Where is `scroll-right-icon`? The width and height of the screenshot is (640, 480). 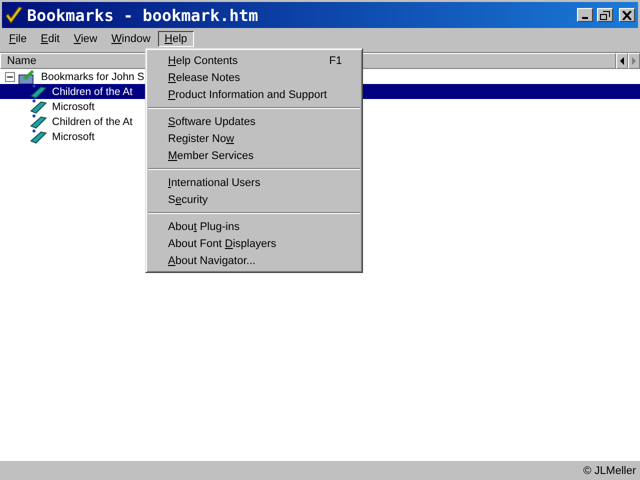 scroll-right-icon is located at coordinates (634, 61).